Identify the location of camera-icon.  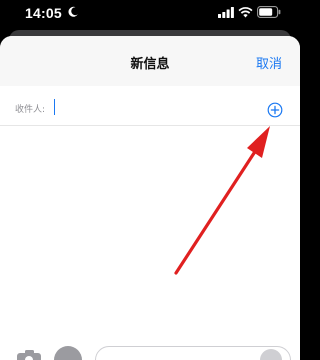
(30, 355).